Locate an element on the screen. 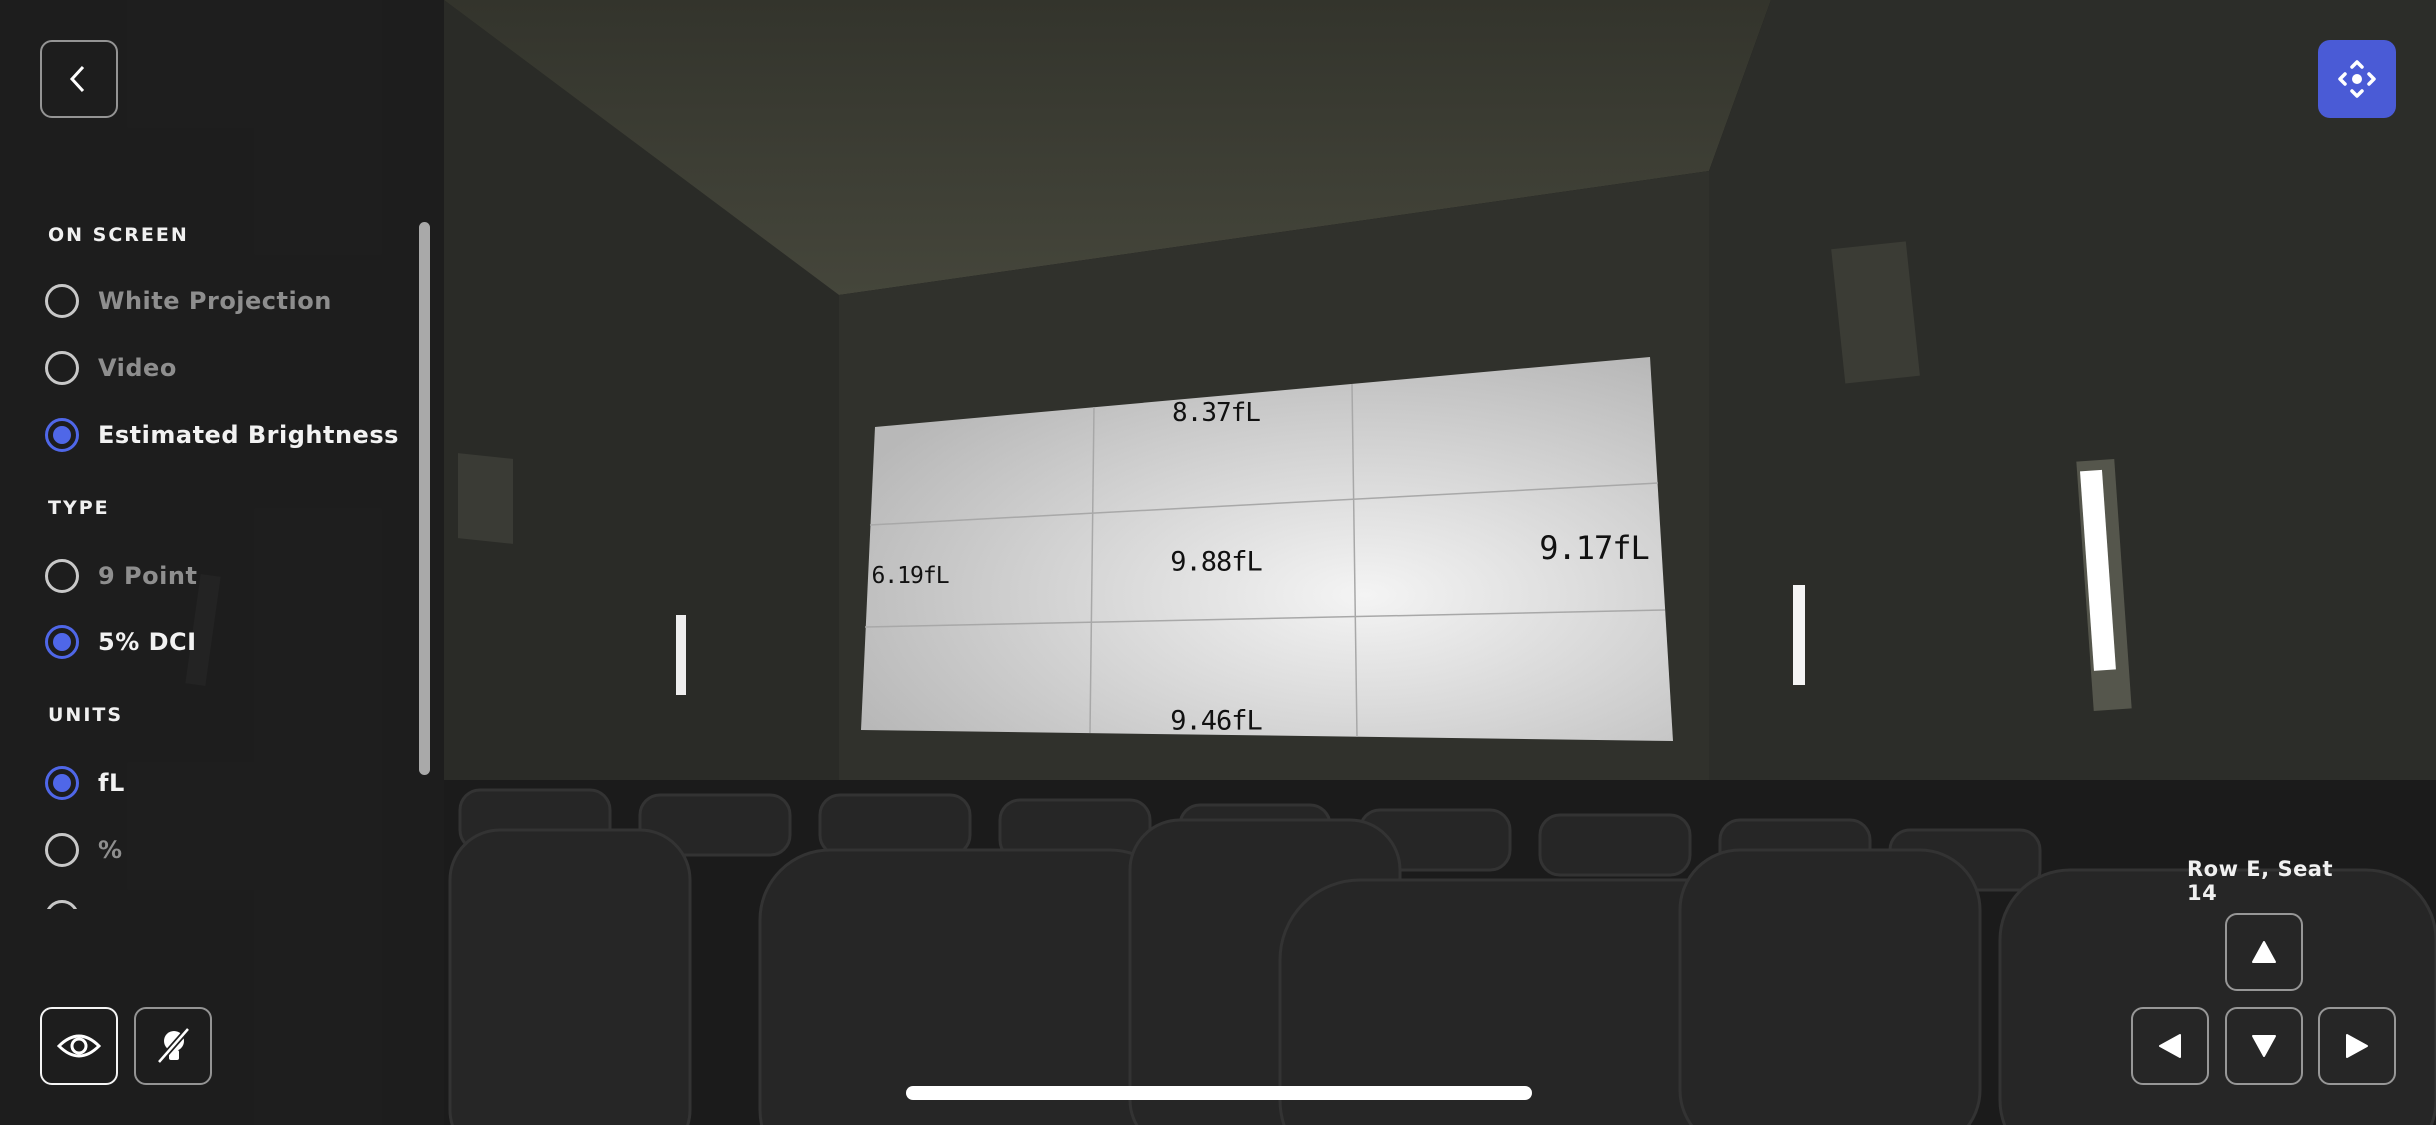  option-fl: fL is located at coordinates (85, 783).